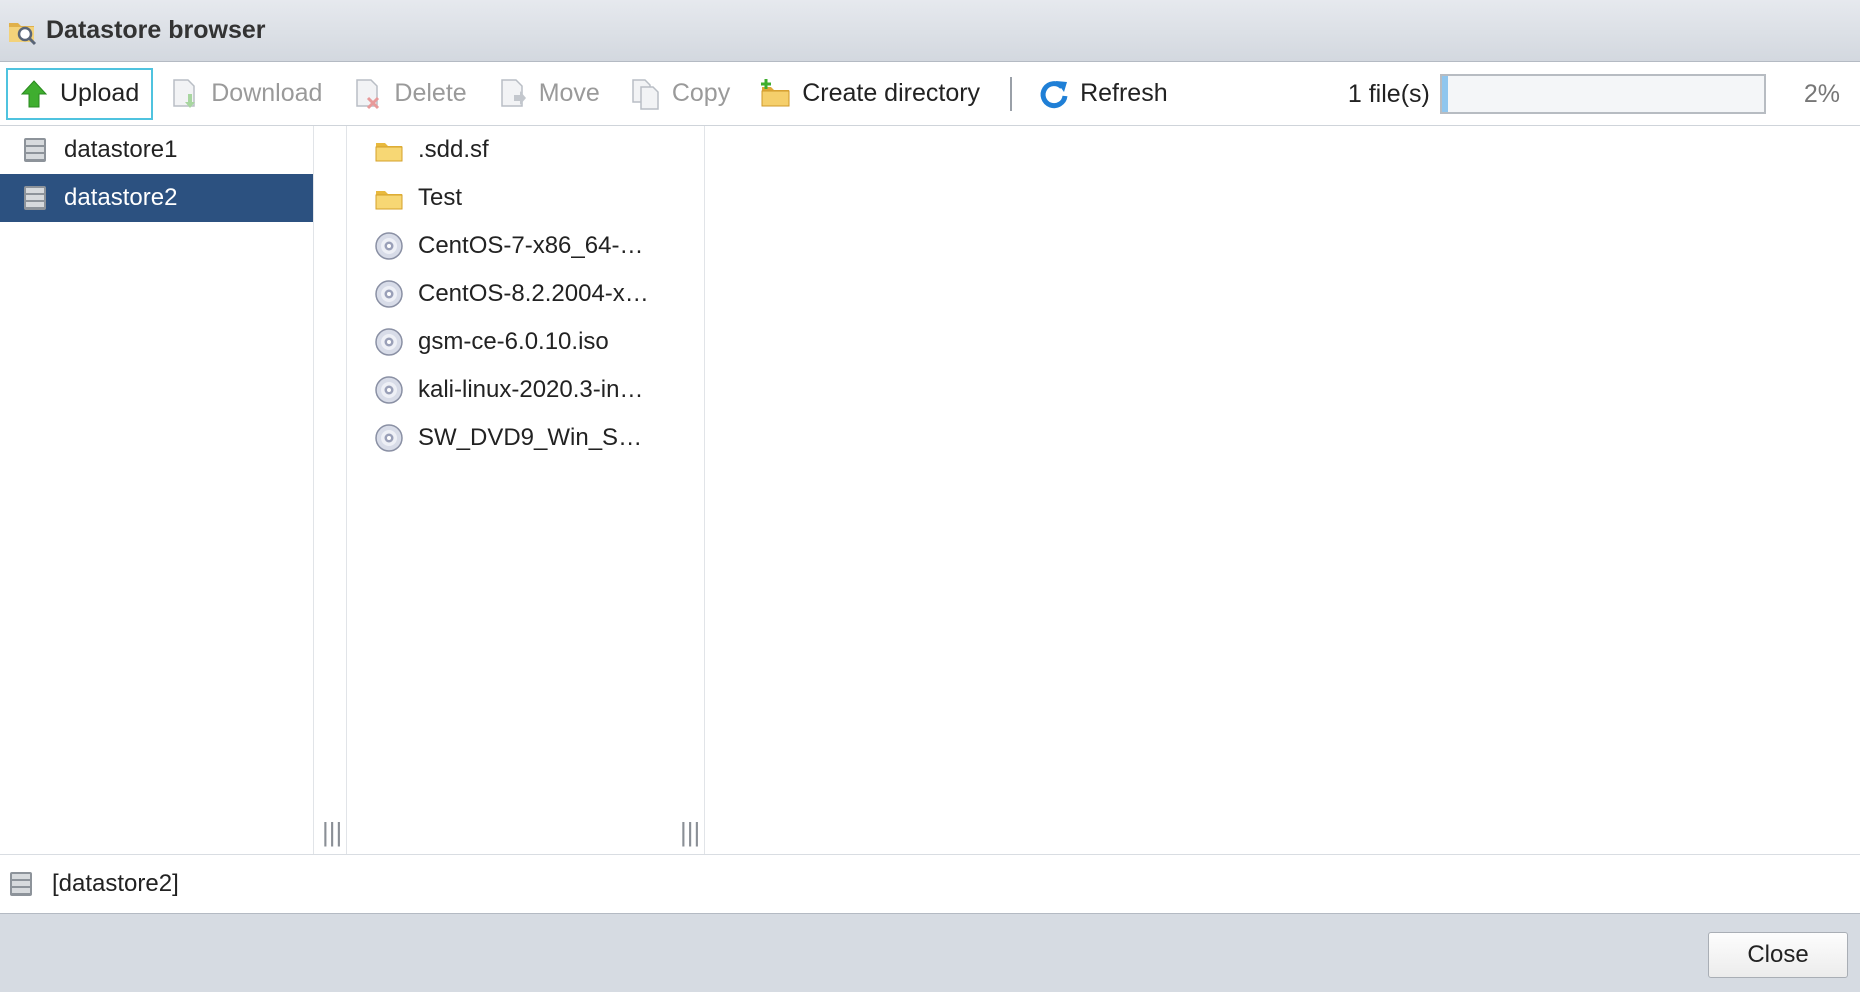 The height and width of the screenshot is (992, 1860). I want to click on datastore-item-datastore1: datastore1, so click(156, 150).